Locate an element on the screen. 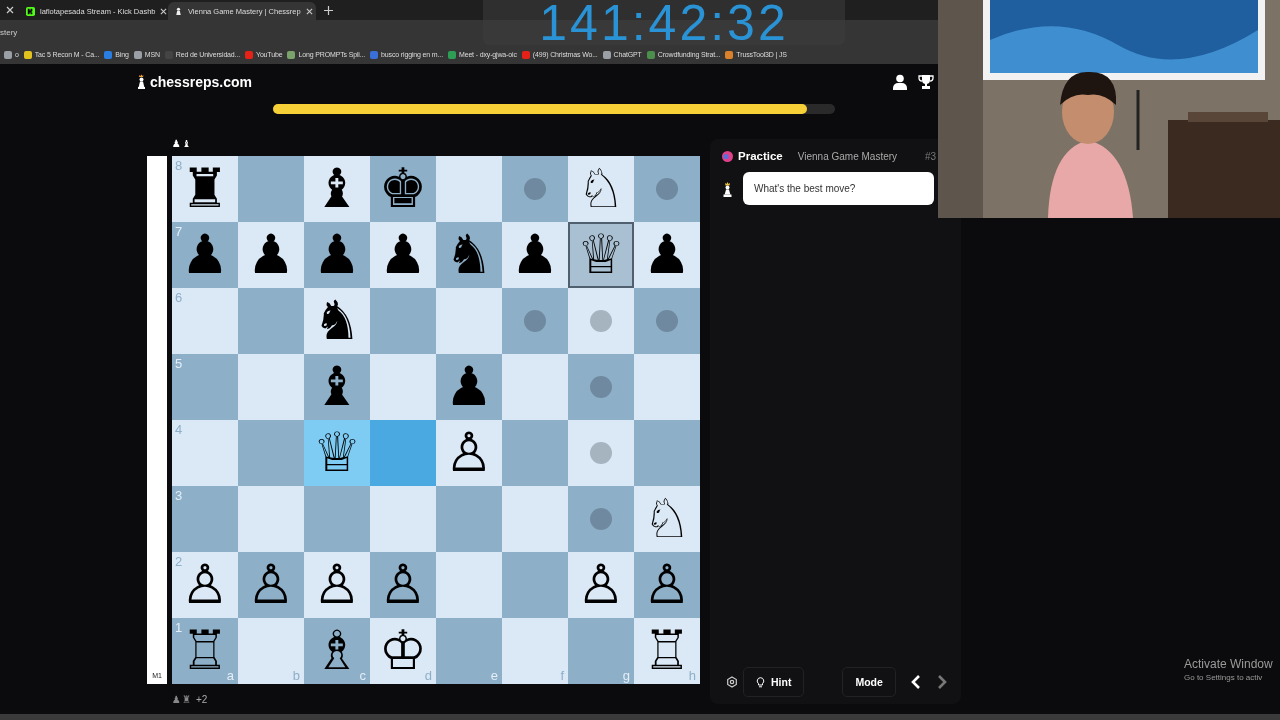 Image resolution: width=1280 pixels, height=720 pixels. chevron-left-icon is located at coordinates (915, 682).